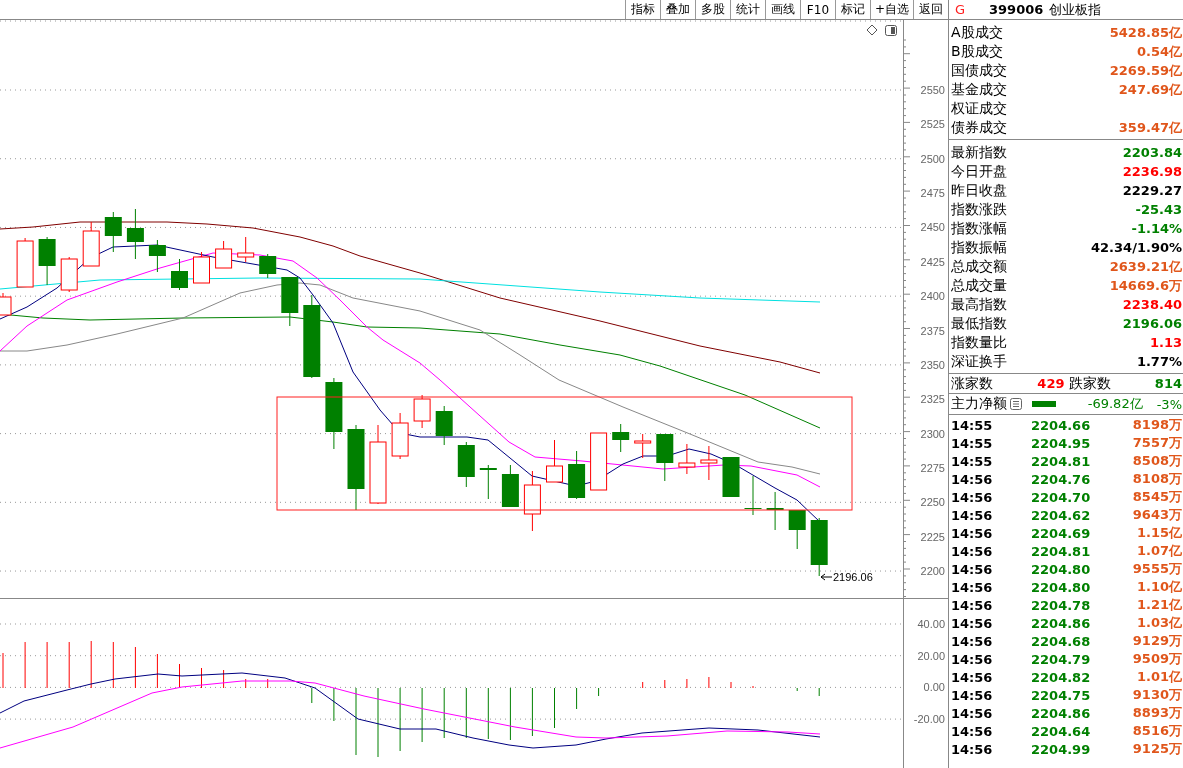  Describe the element at coordinates (1061, 641) in the screenshot. I see `tick-price: 2204.68` at that location.